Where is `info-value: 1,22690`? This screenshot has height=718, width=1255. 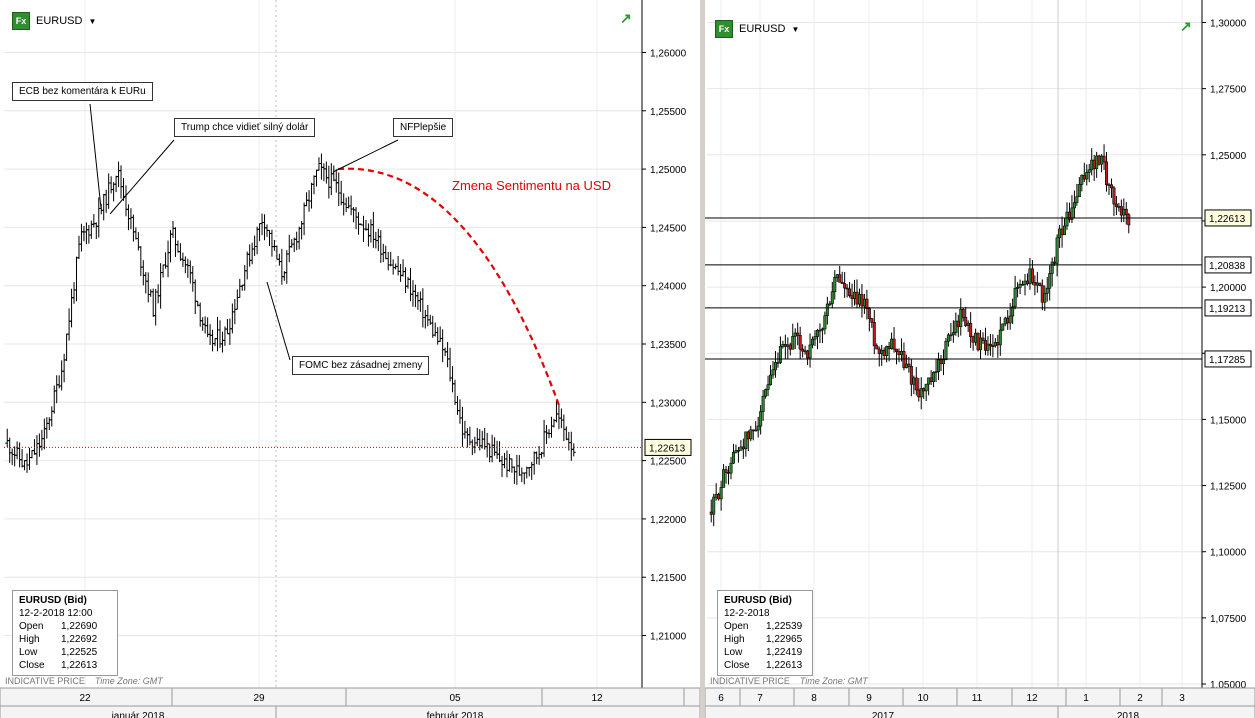
info-value: 1,22690 is located at coordinates (79, 626).